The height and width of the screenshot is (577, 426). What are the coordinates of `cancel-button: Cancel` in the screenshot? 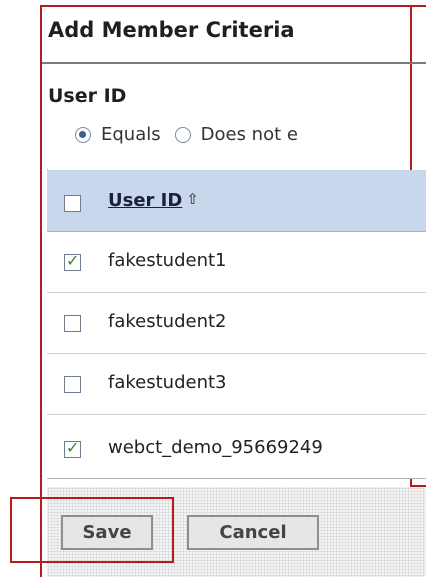 It's located at (253, 532).